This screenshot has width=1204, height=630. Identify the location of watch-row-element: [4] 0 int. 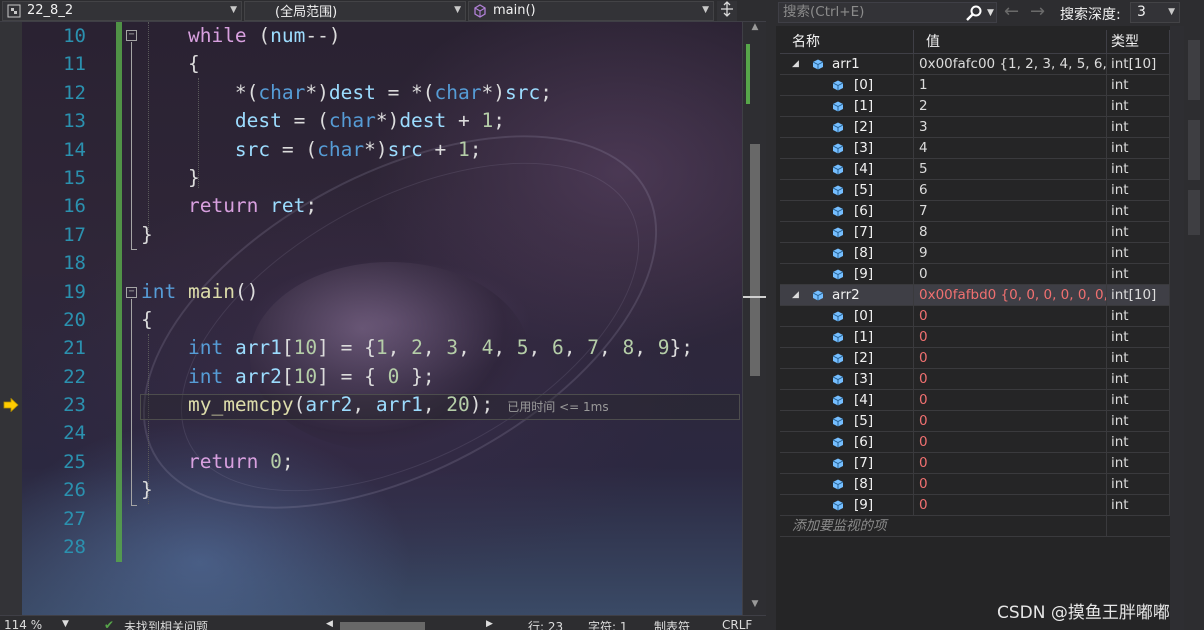
(975, 400).